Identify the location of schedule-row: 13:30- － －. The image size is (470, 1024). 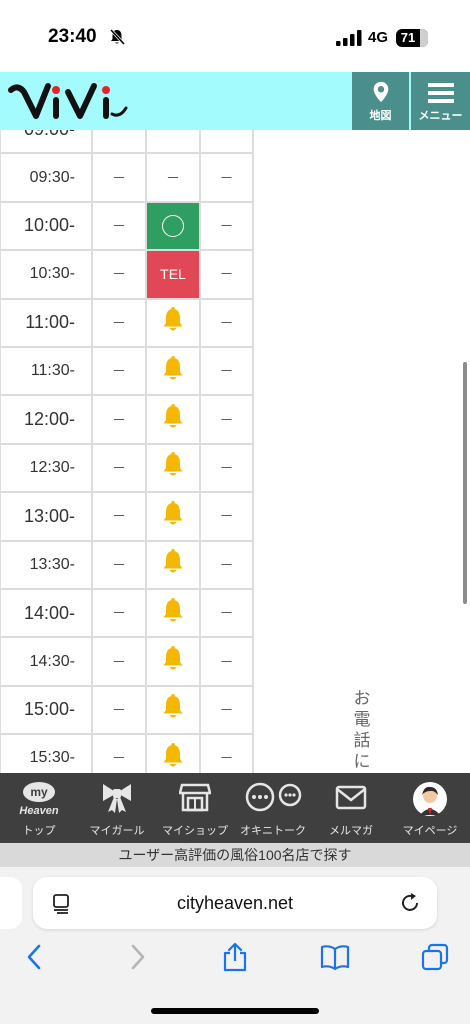
(127, 565).